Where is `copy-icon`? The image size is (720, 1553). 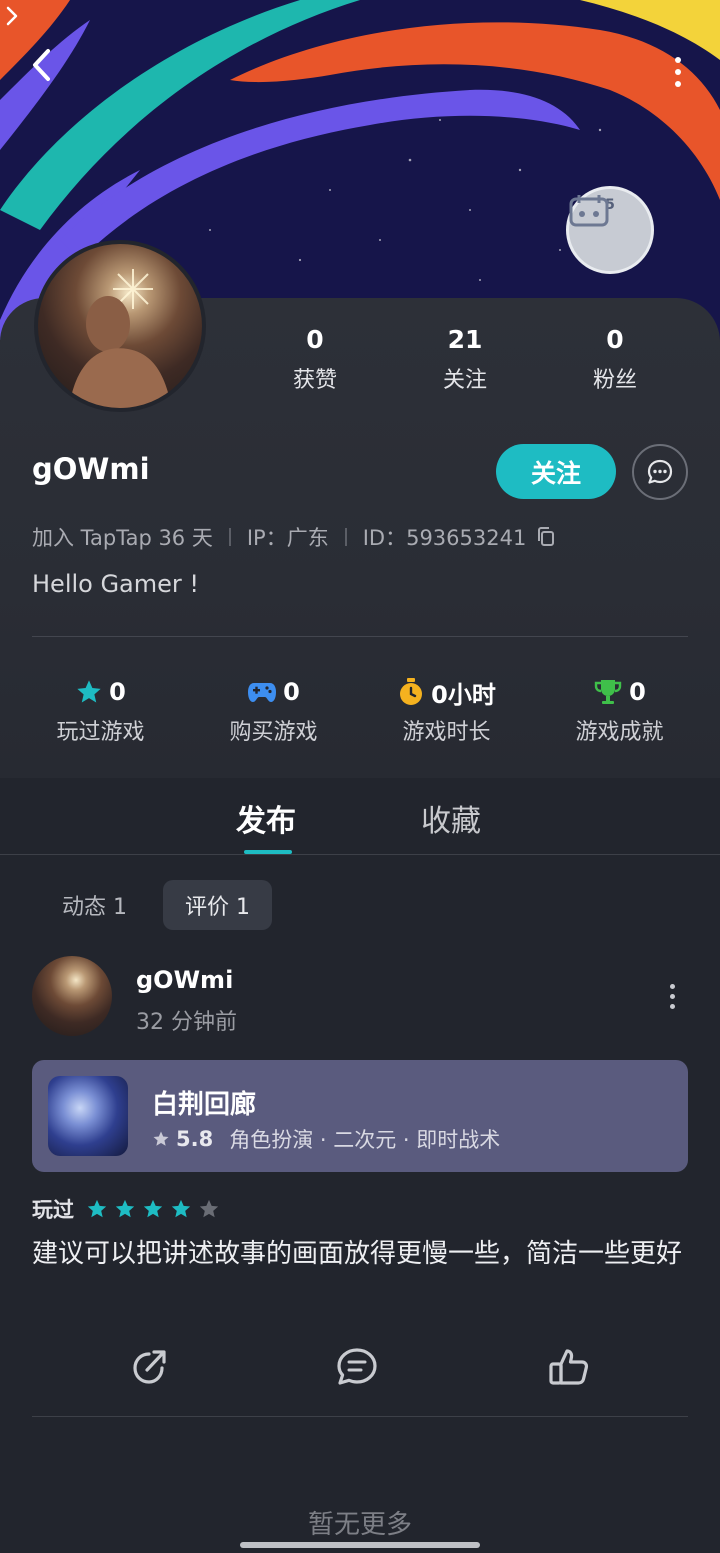
copy-icon is located at coordinates (546, 536).